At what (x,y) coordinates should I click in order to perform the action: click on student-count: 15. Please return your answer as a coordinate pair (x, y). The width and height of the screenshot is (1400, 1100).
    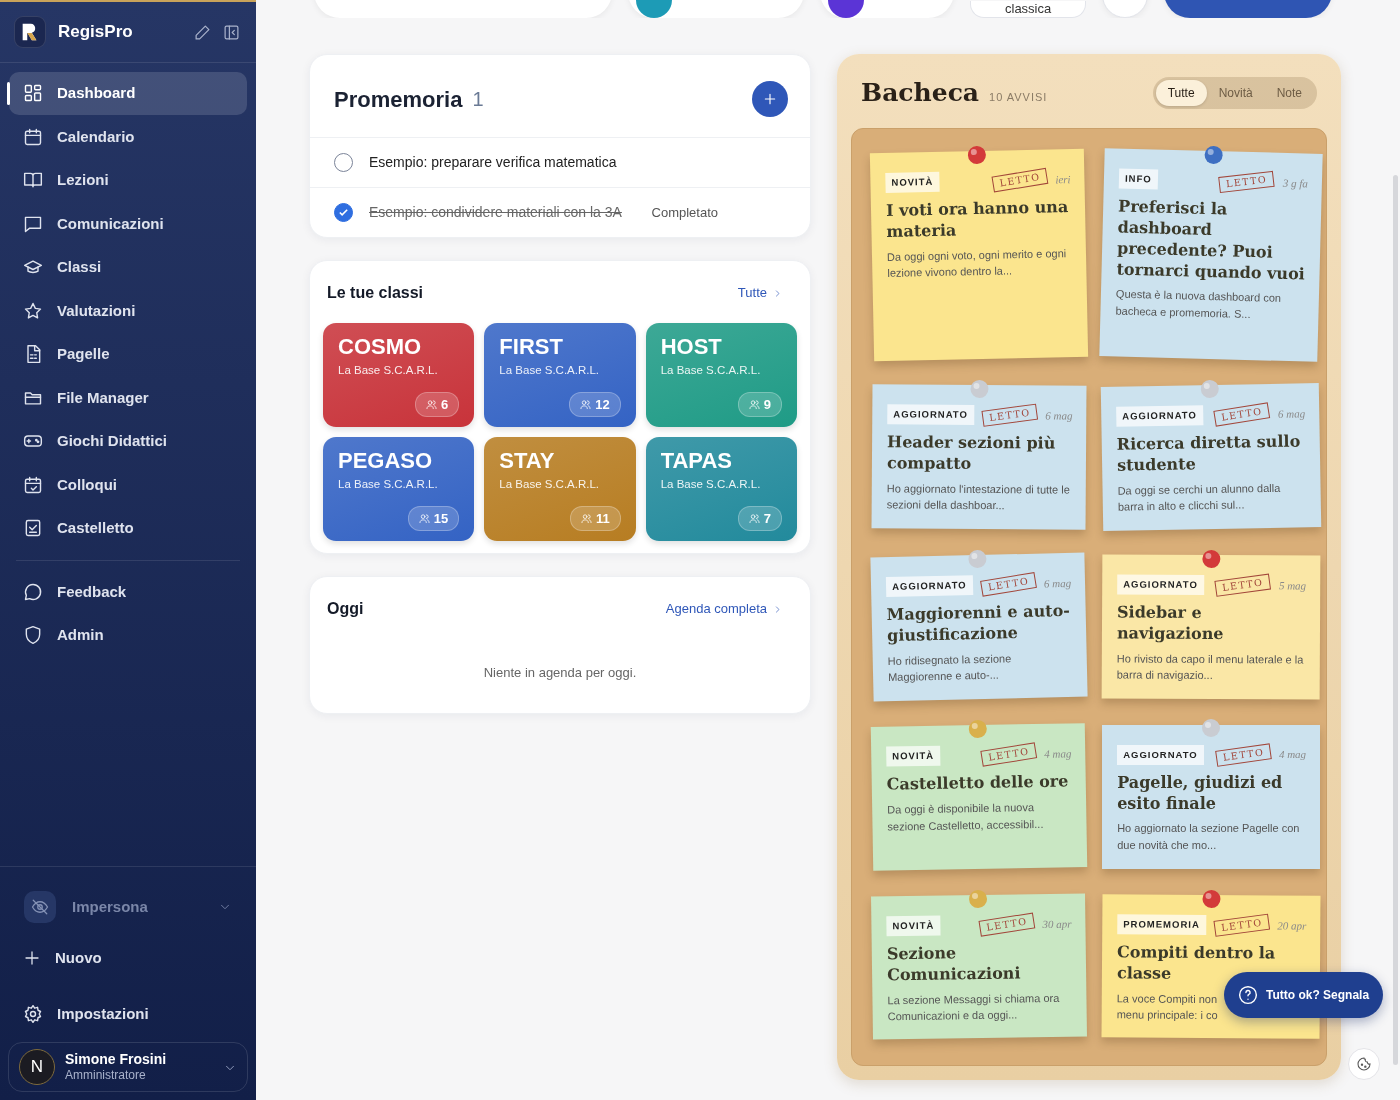
    Looking at the image, I should click on (433, 518).